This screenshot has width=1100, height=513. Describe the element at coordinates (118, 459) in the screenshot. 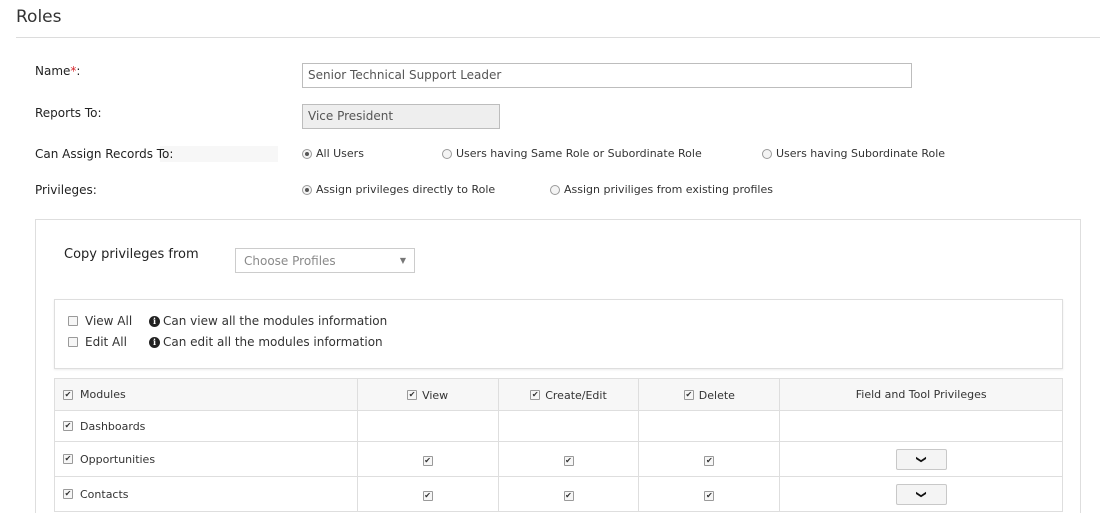

I see `module-name: Opportunities` at that location.